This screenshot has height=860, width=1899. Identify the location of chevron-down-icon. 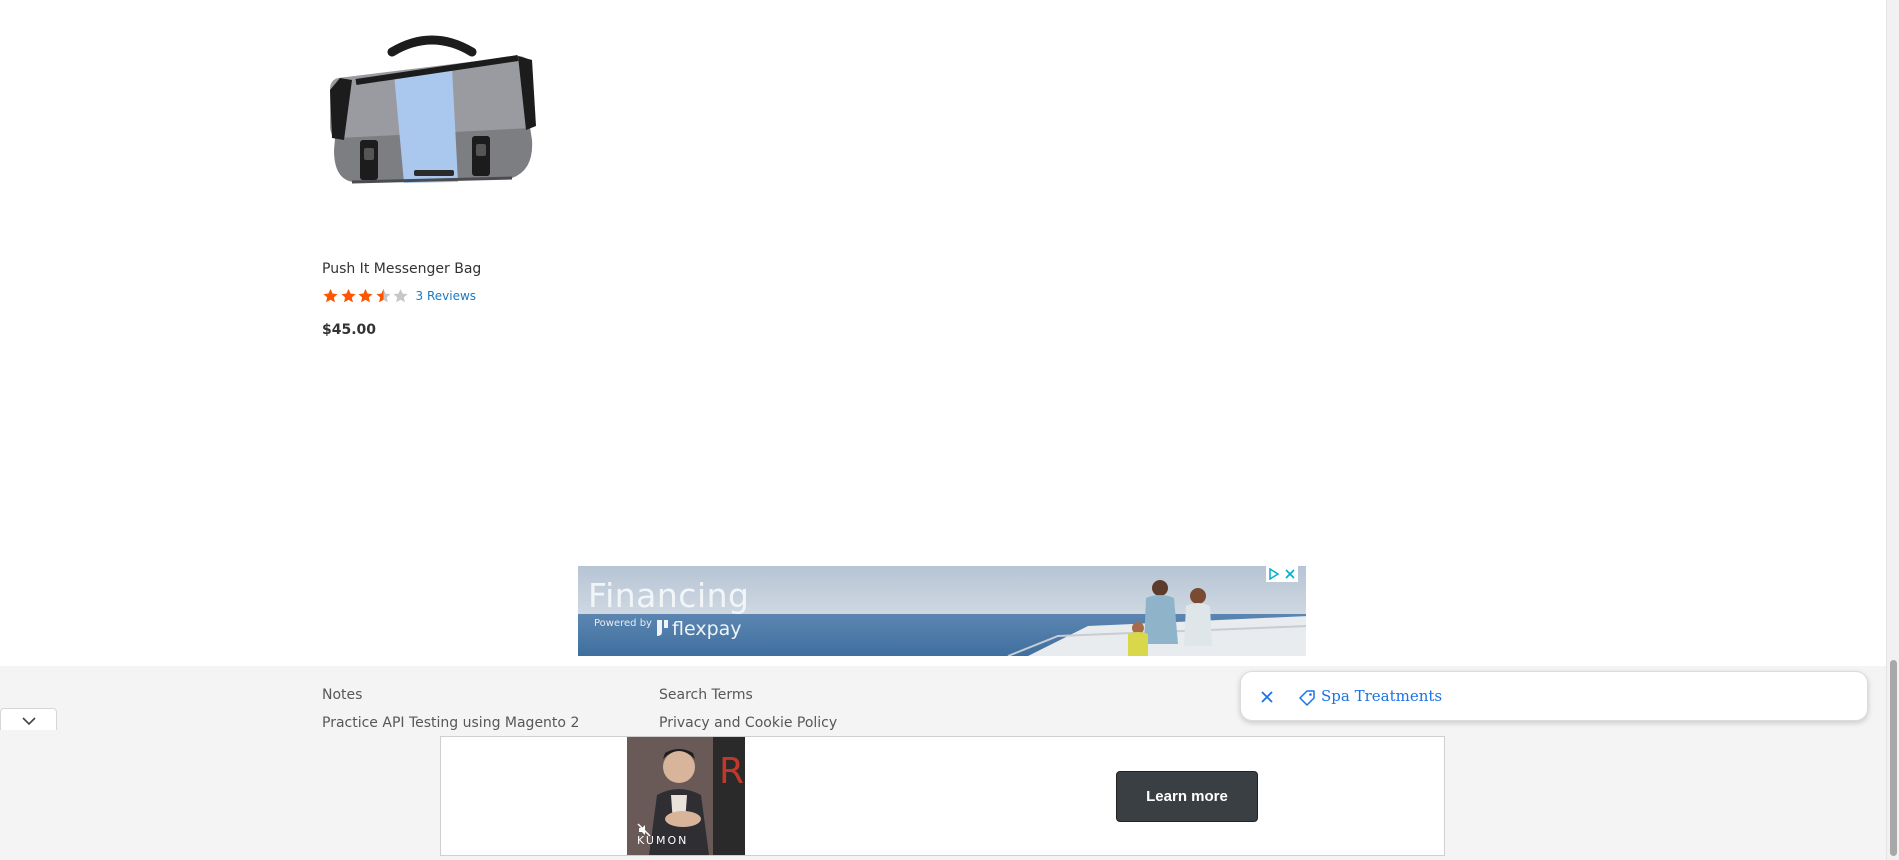
(28, 720).